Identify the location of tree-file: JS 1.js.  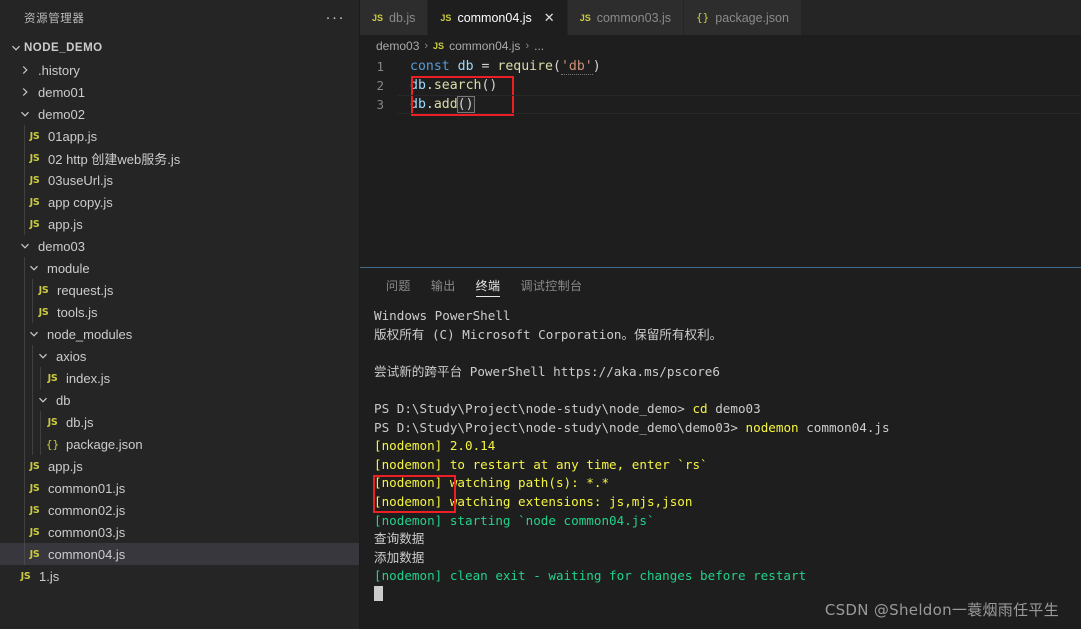
(179, 576).